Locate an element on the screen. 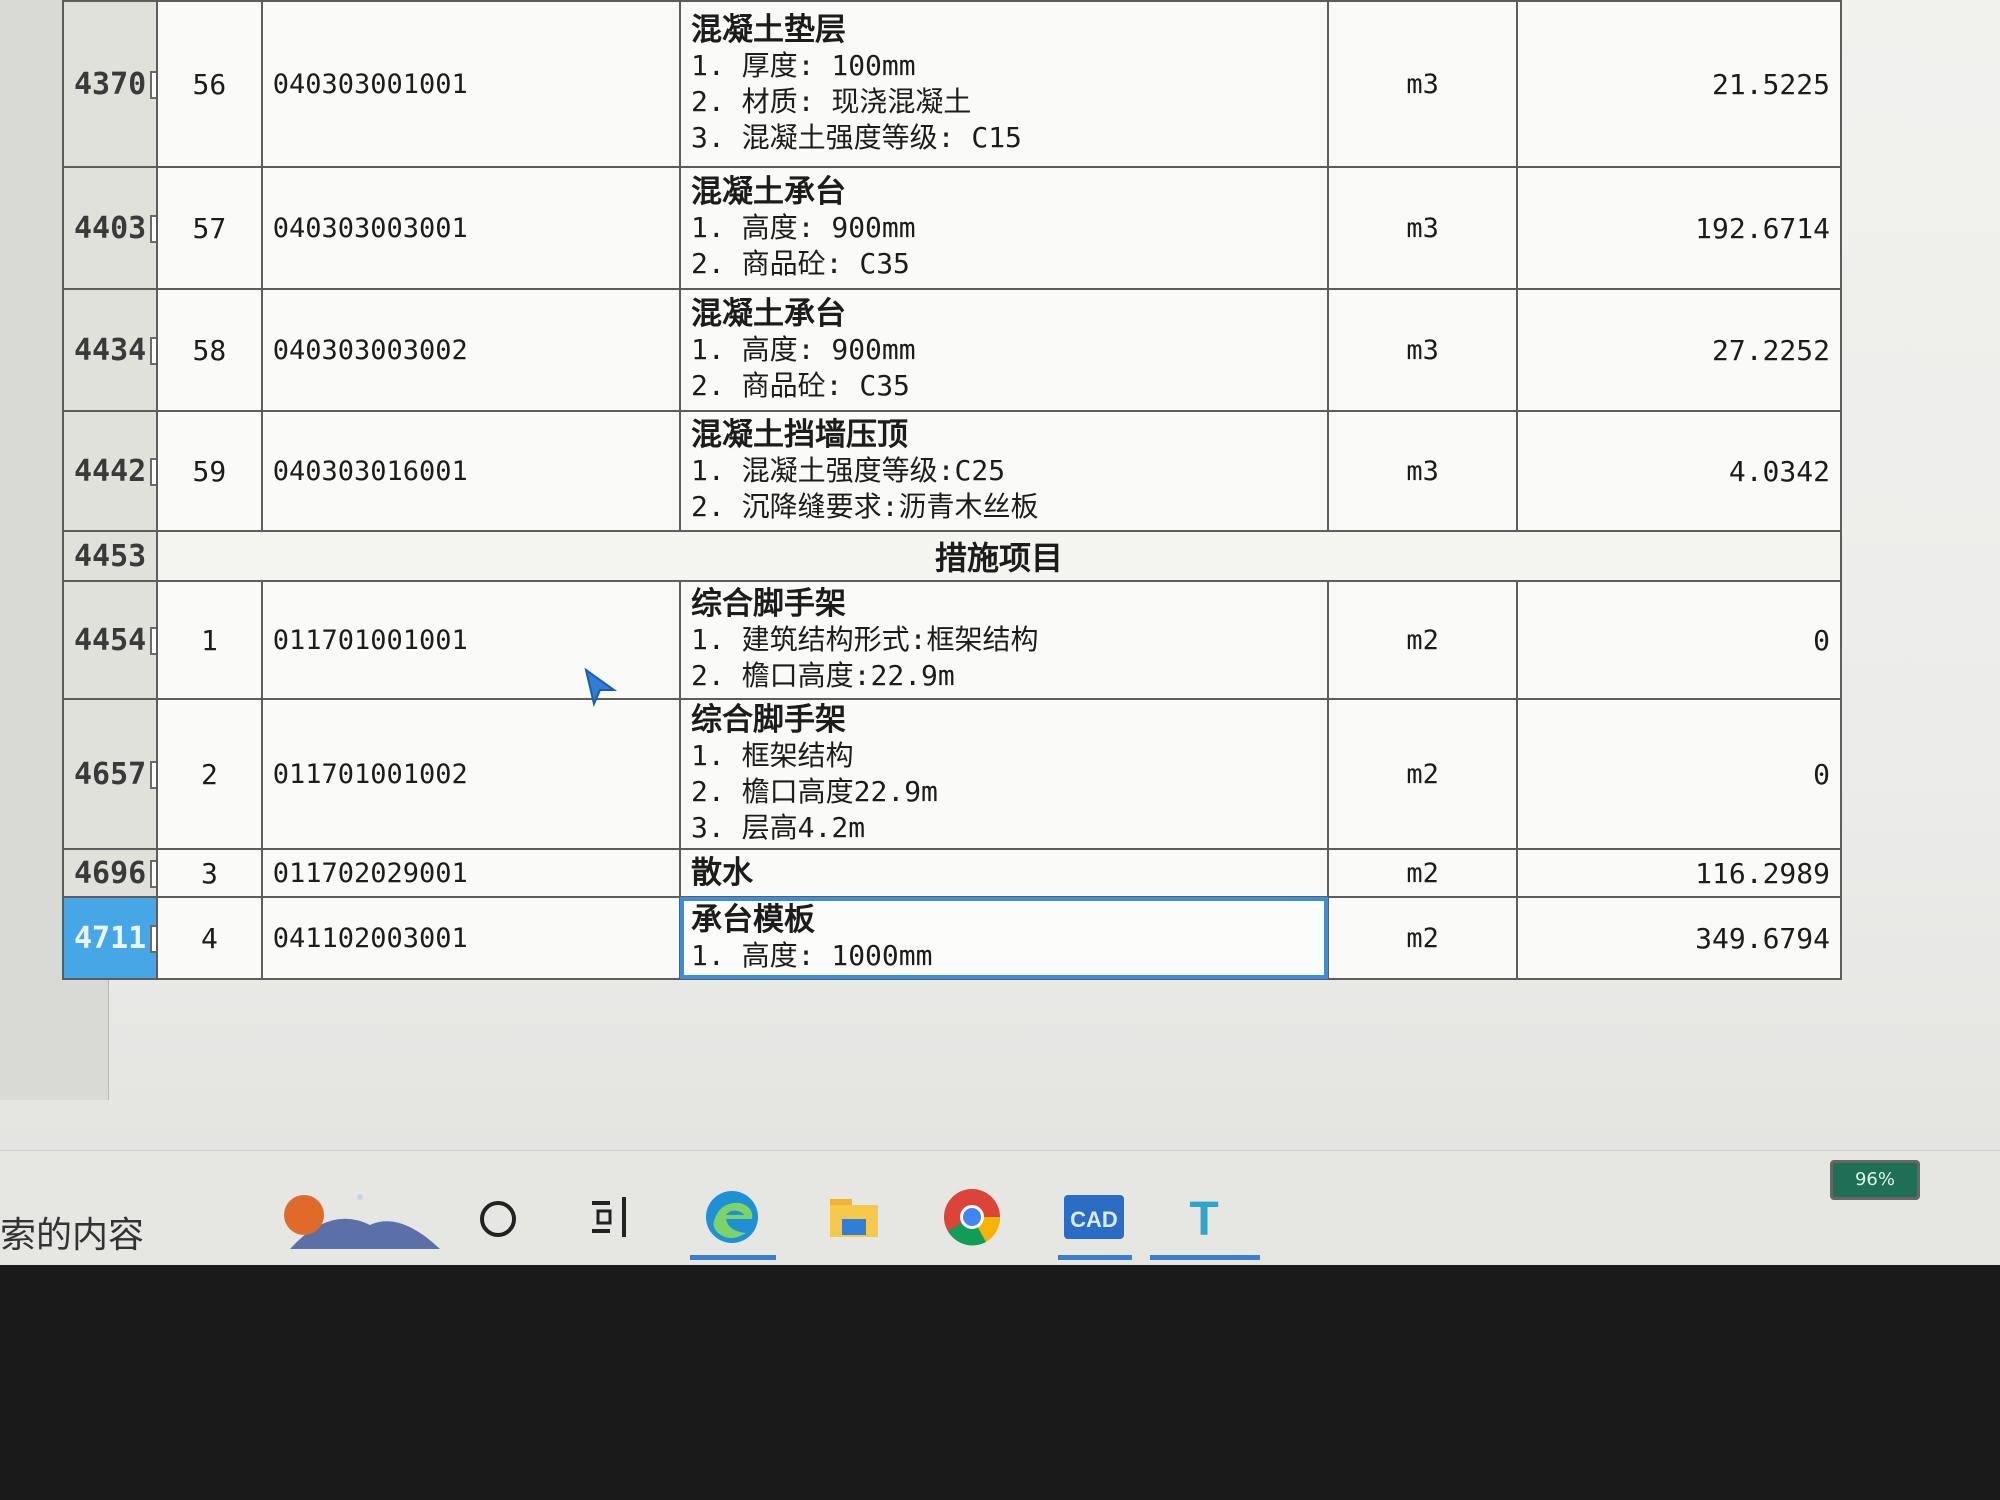 The image size is (2000, 1500). row-number: 4696 is located at coordinates (110, 873).